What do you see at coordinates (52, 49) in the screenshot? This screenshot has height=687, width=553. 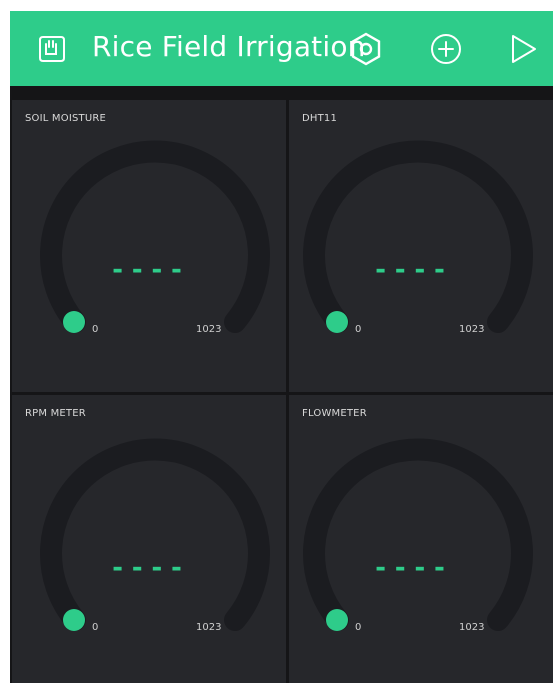 I see `device-icon` at bounding box center [52, 49].